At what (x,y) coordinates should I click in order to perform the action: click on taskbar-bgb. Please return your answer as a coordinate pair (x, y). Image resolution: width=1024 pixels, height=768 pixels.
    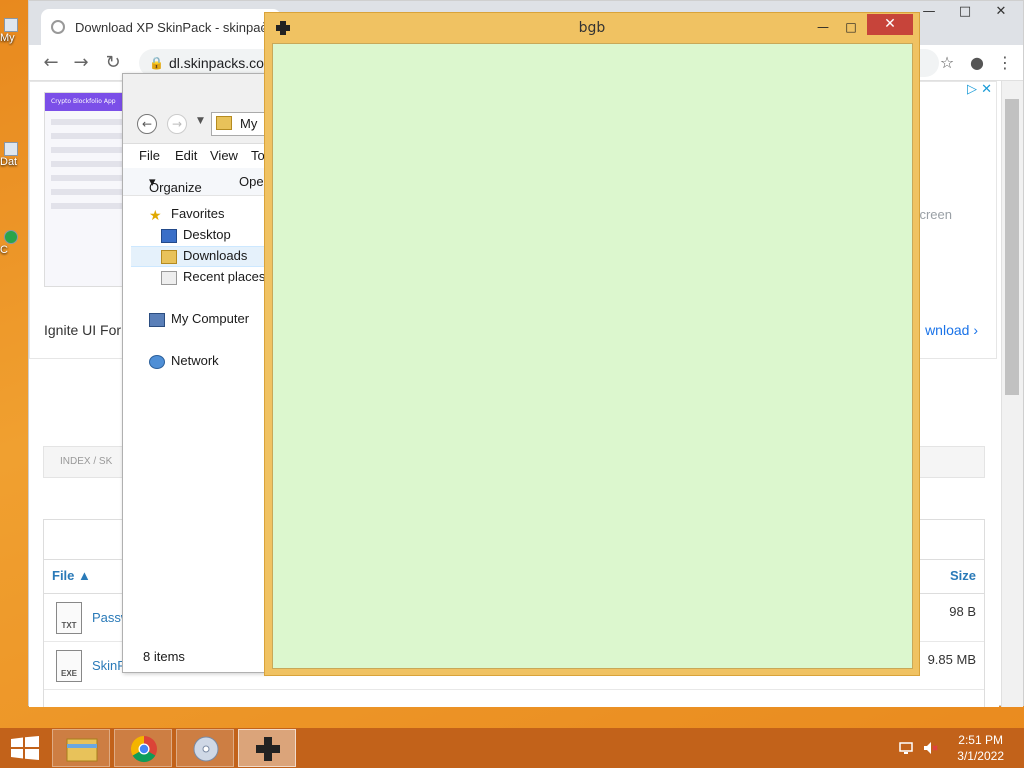
    Looking at the image, I should click on (267, 748).